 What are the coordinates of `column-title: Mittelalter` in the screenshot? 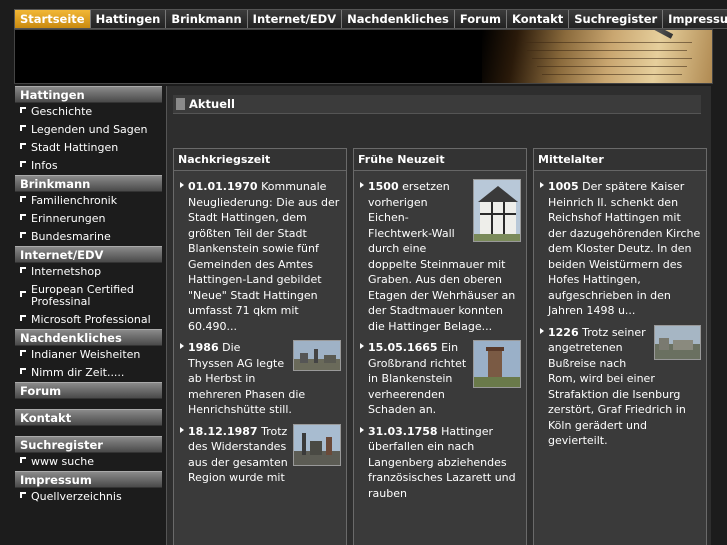 It's located at (620, 160).